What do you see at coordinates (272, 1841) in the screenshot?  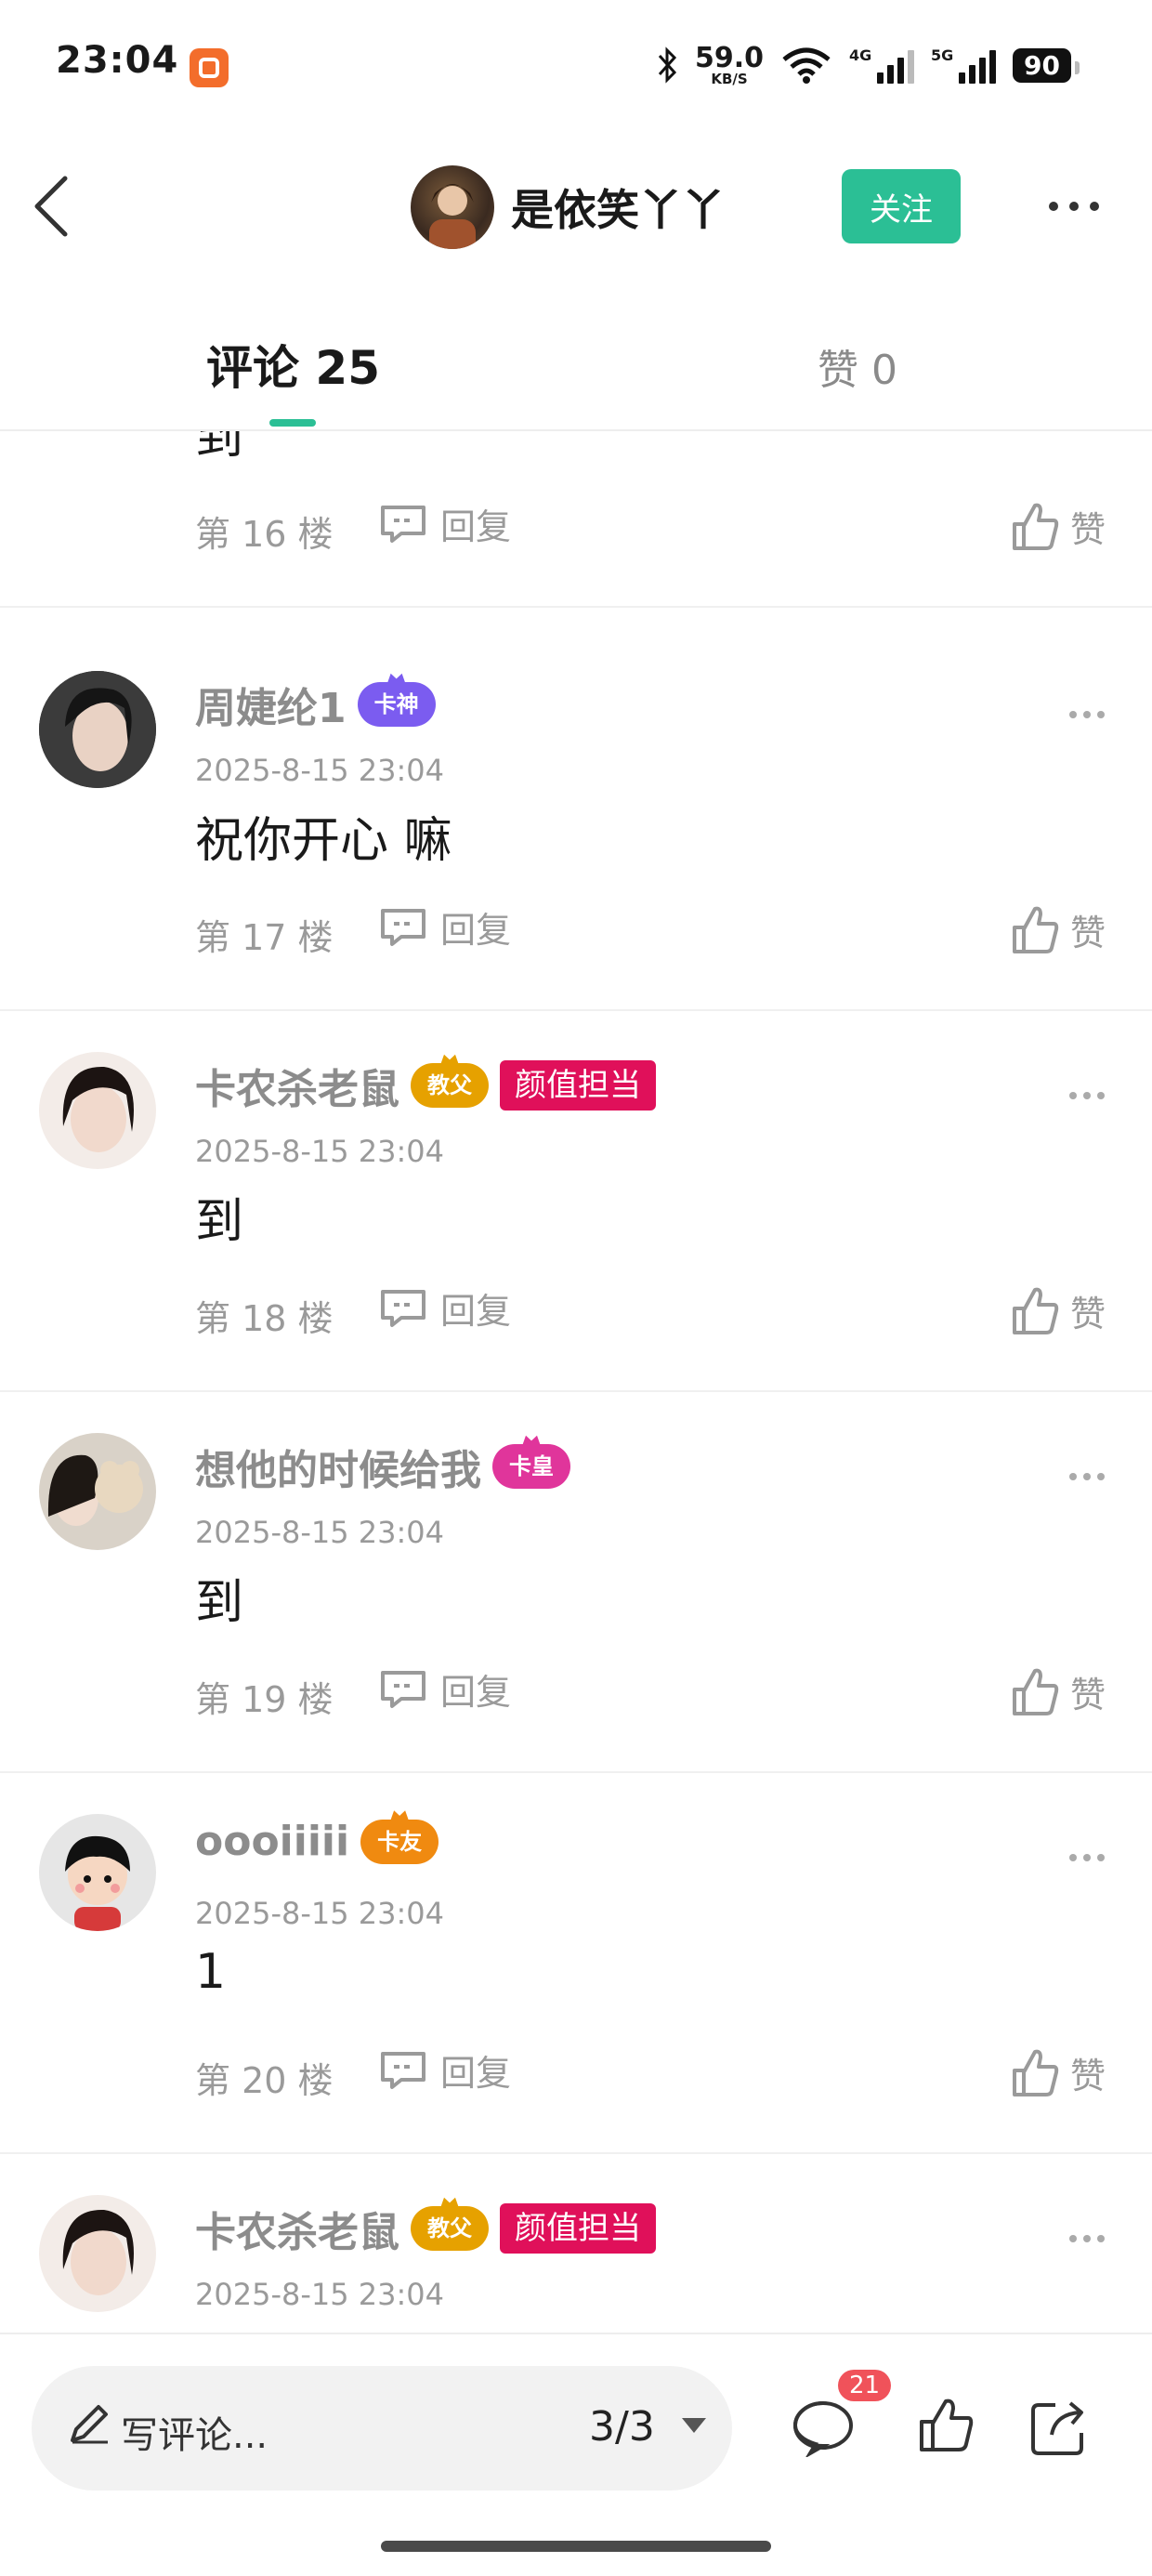 I see `username: oooiiiii` at bounding box center [272, 1841].